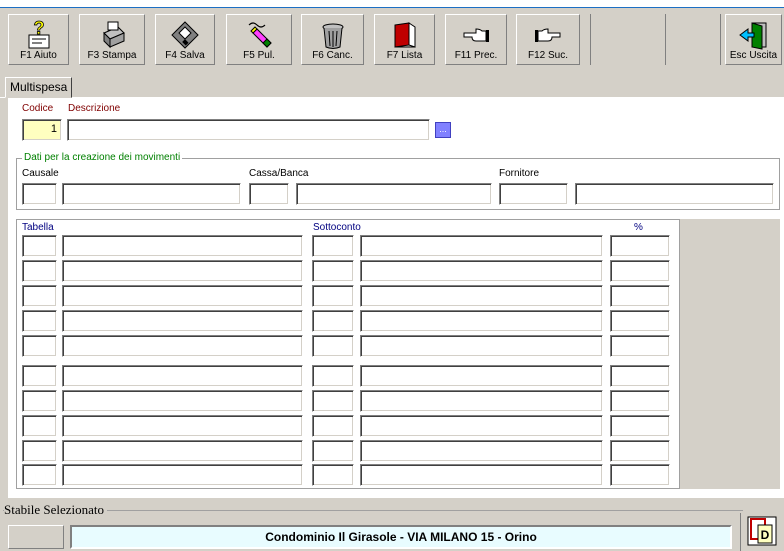 The height and width of the screenshot is (551, 784). Describe the element at coordinates (185, 35) in the screenshot. I see `floppy-disk-icon` at that location.